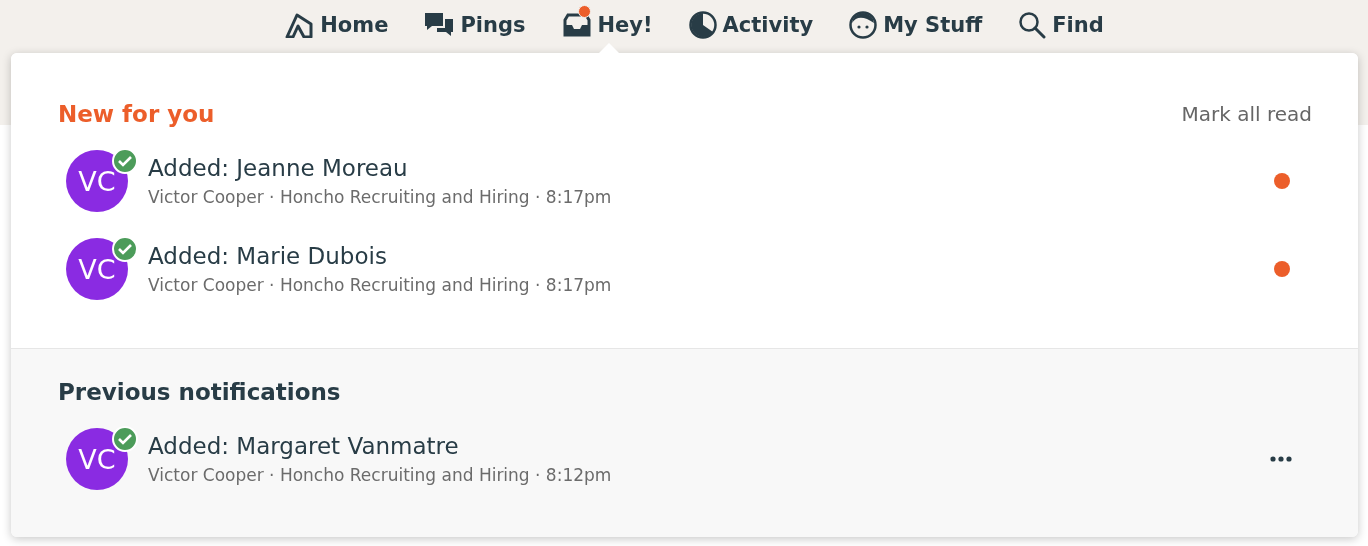 The width and height of the screenshot is (1368, 546). Describe the element at coordinates (1246, 114) in the screenshot. I see `mark-all-read-button: Mark all read` at that location.